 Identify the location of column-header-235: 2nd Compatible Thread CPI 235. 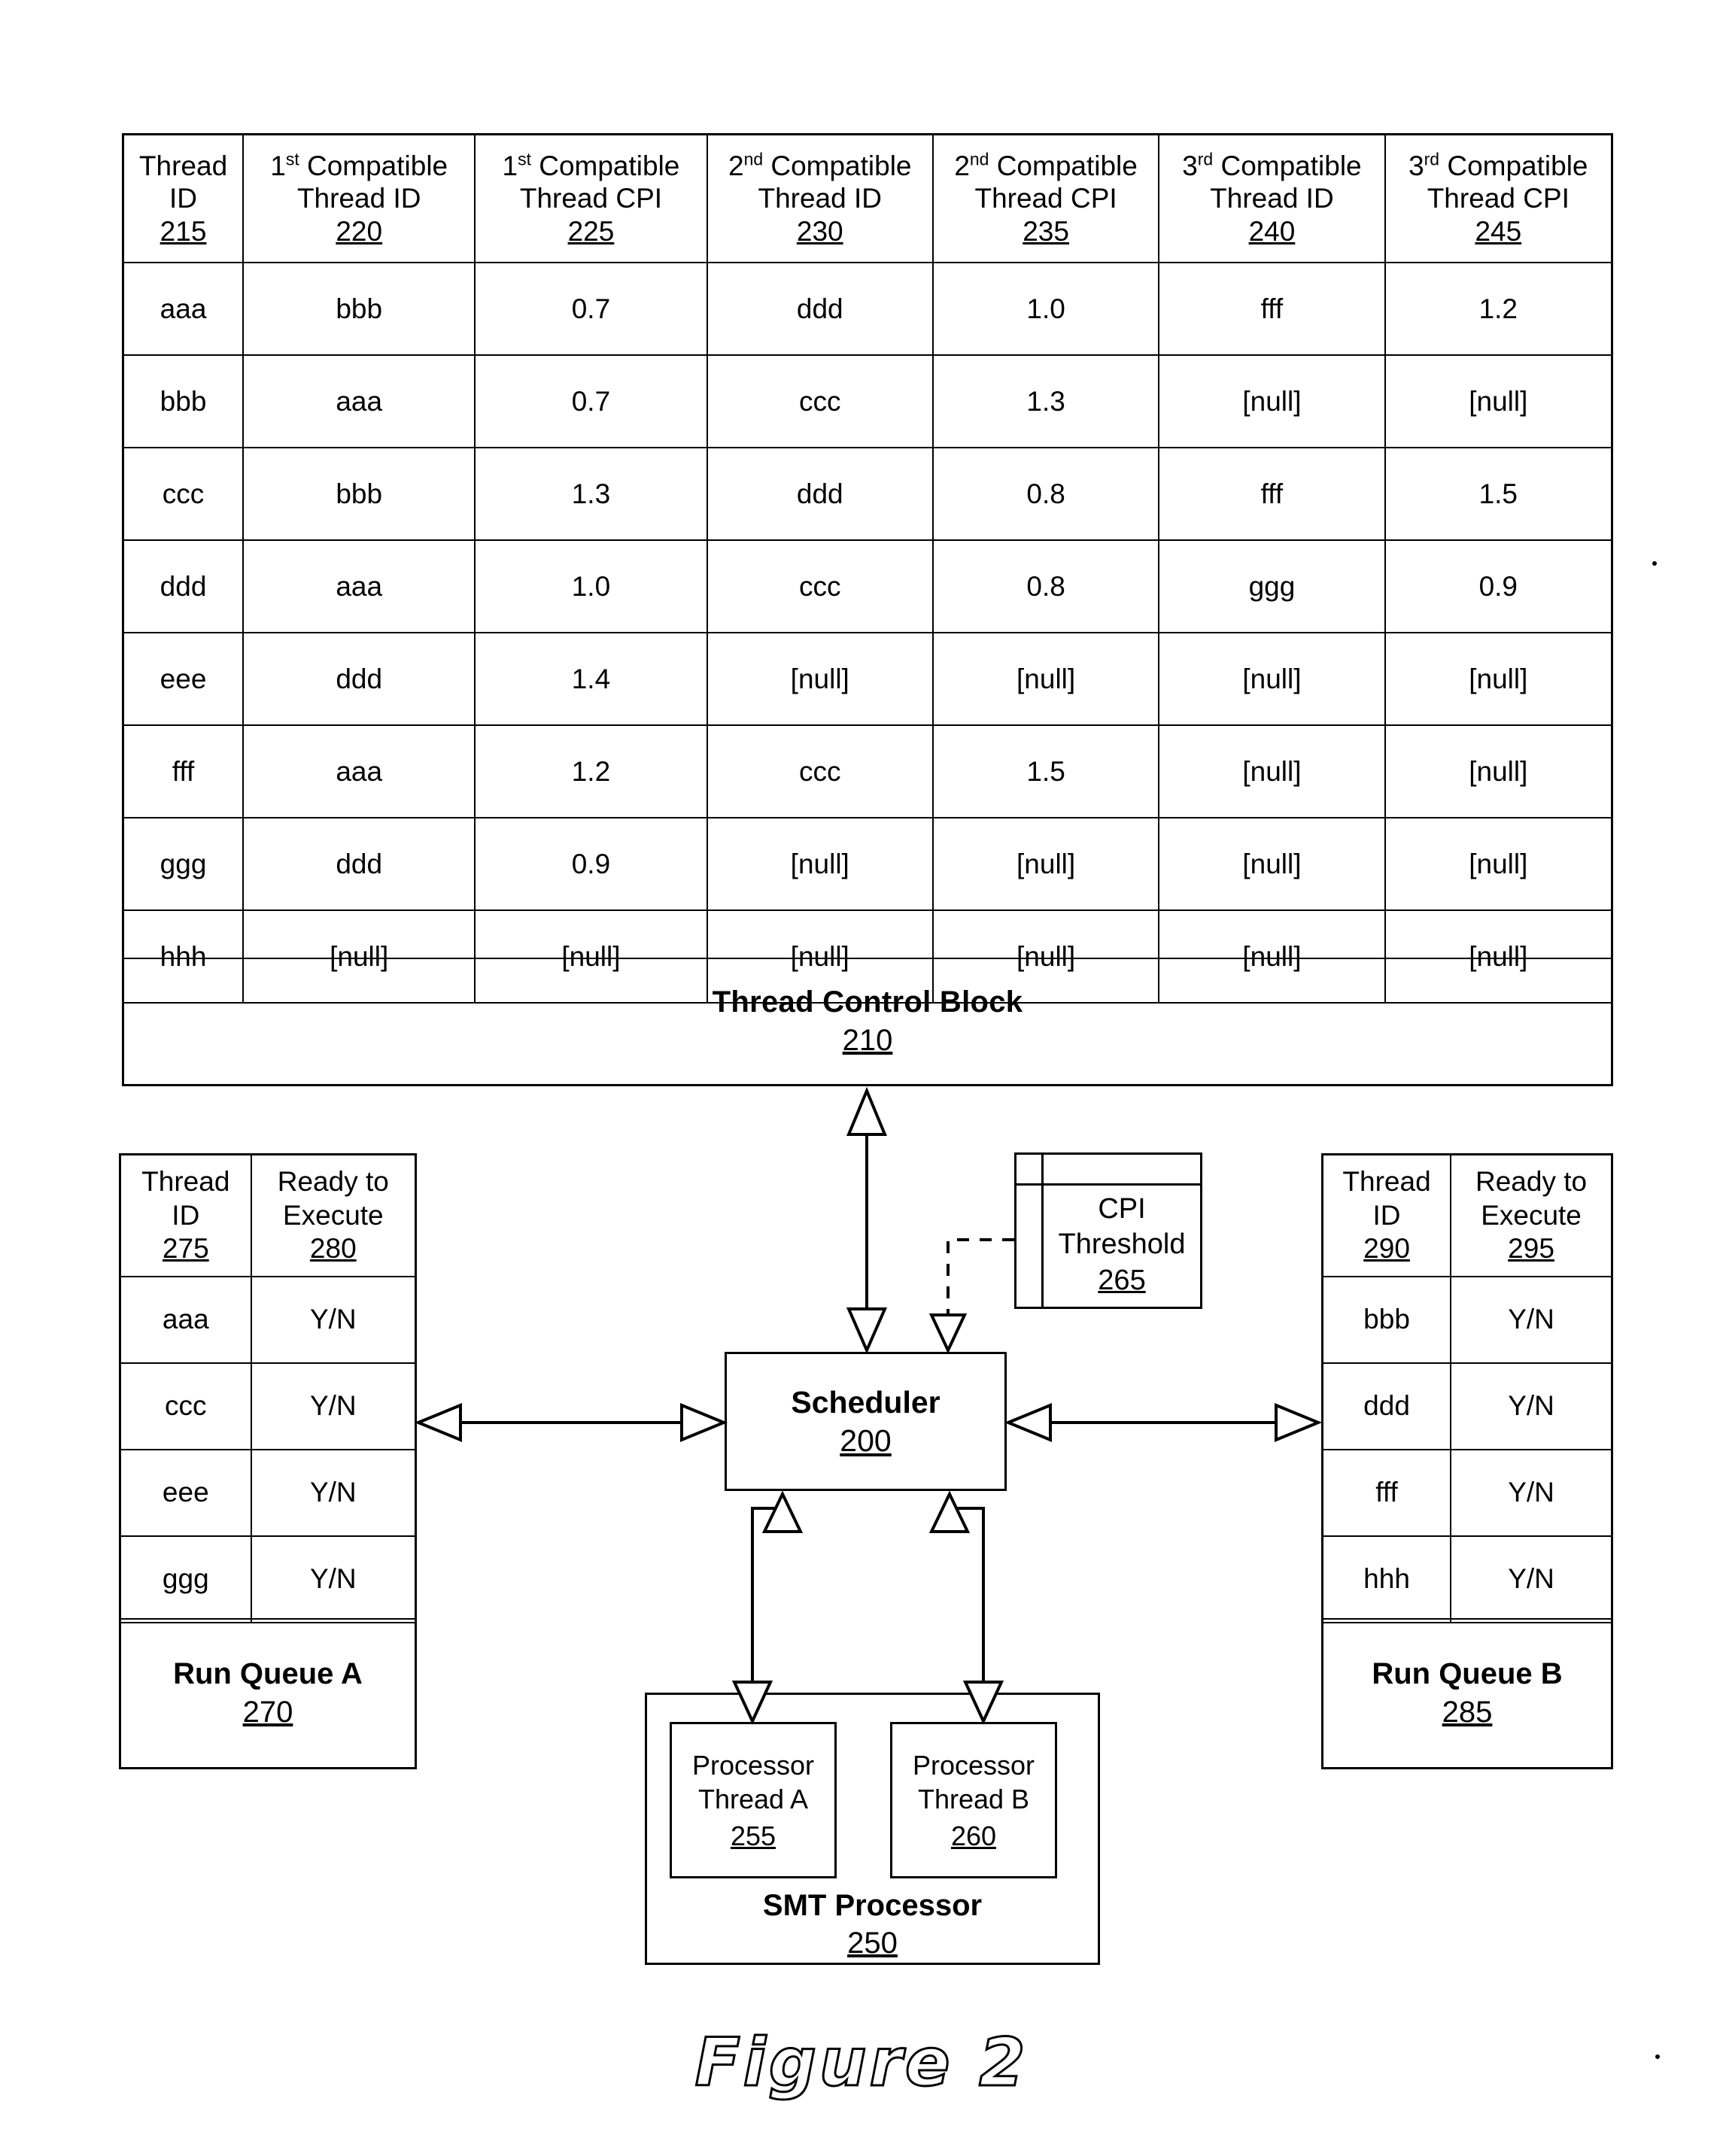
(1045, 199).